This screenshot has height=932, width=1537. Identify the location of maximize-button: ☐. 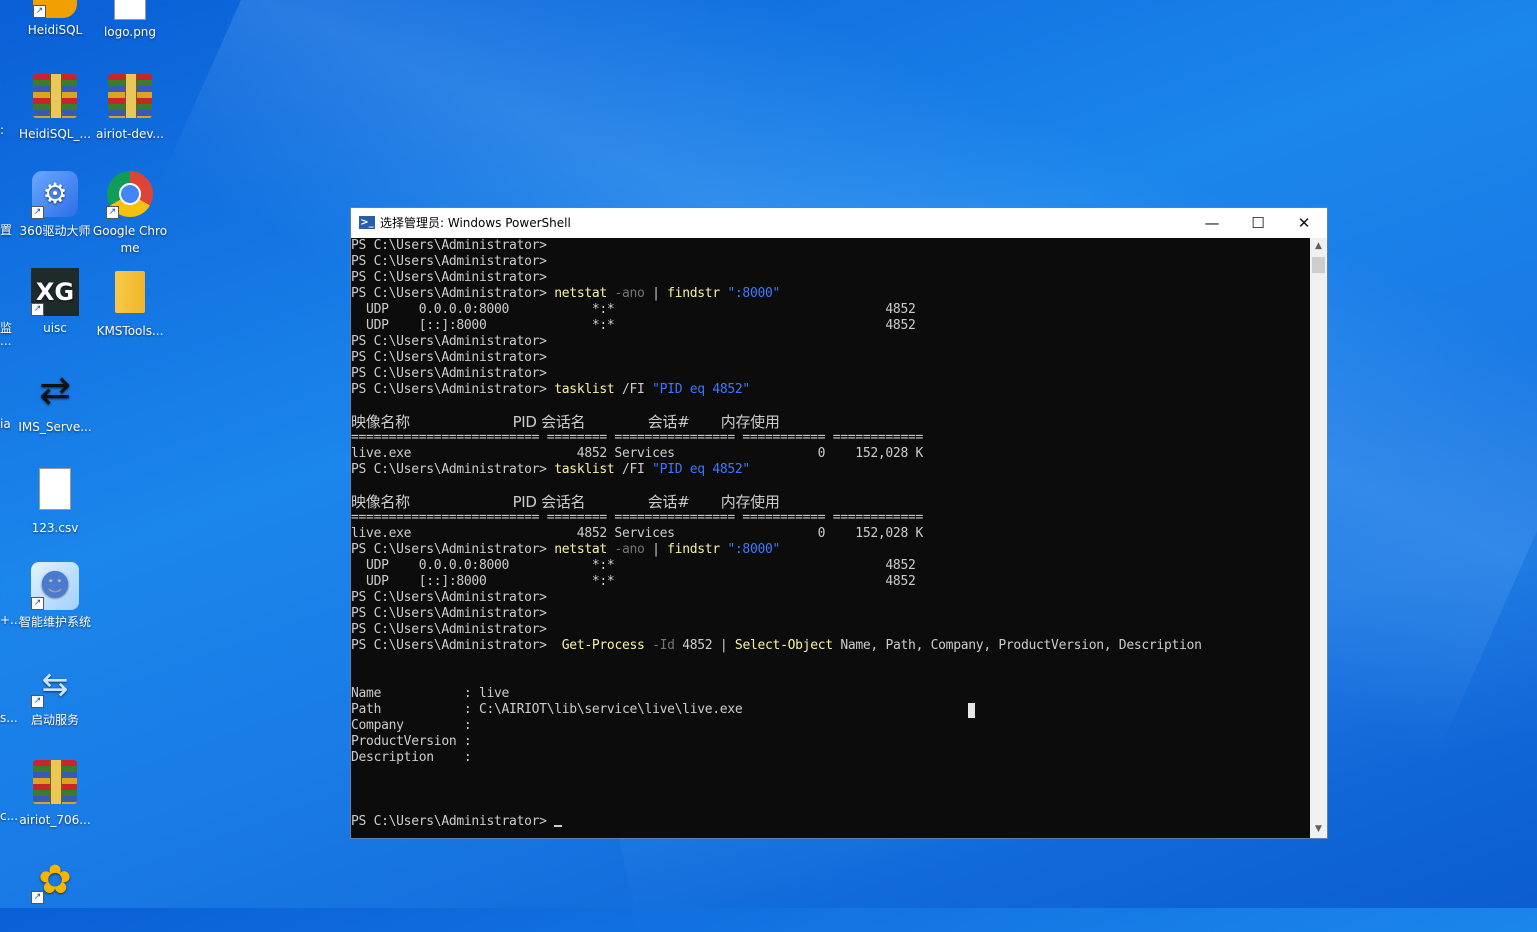
(1258, 223).